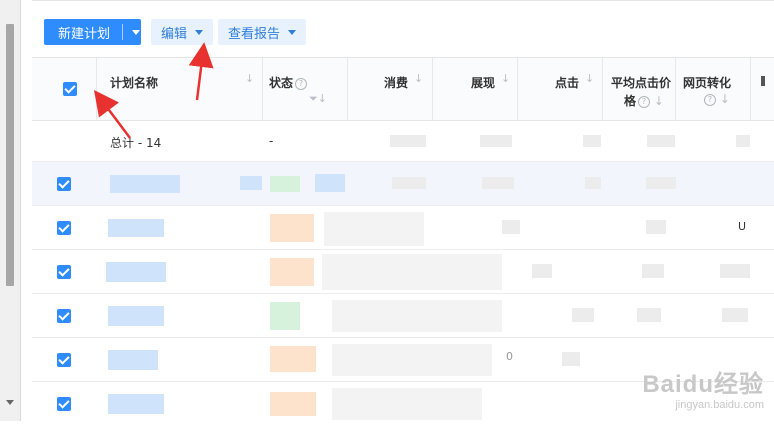 The height and width of the screenshot is (425, 774). What do you see at coordinates (403, 228) in the screenshot?
I see `table-row: U` at bounding box center [403, 228].